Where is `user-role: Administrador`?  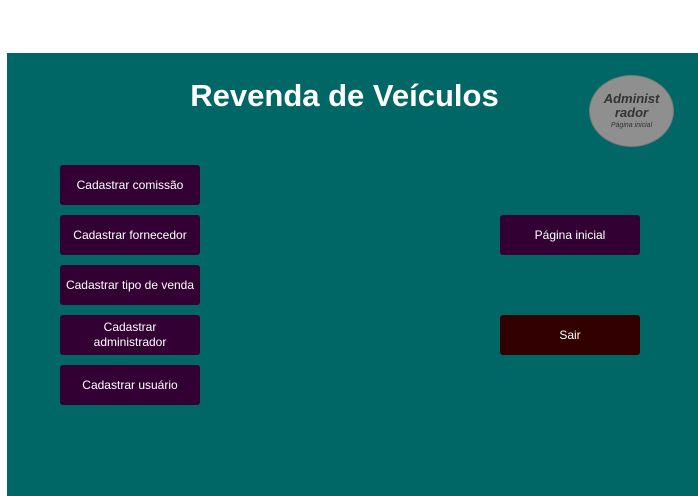 user-role: Administrador is located at coordinates (631, 105).